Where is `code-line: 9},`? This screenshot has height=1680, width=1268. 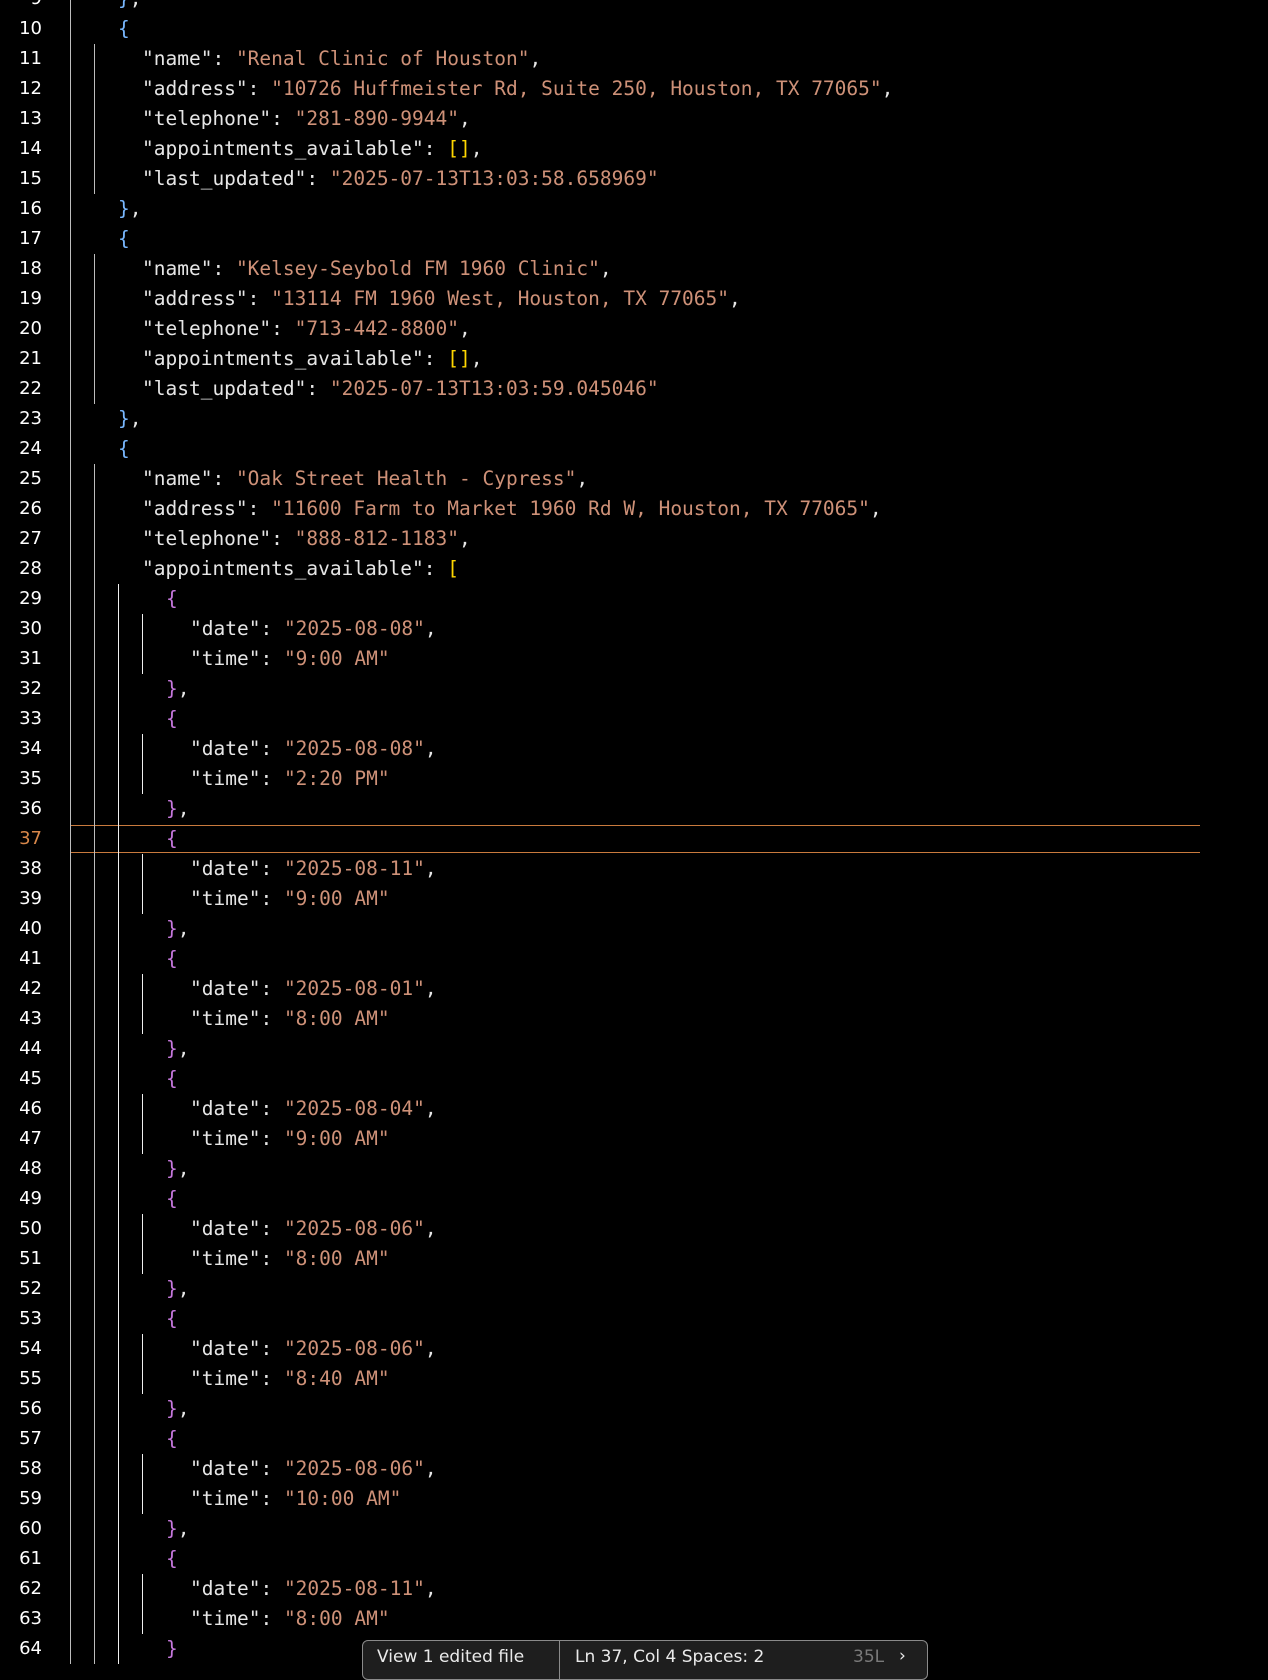
code-line: 9}, is located at coordinates (634, 7).